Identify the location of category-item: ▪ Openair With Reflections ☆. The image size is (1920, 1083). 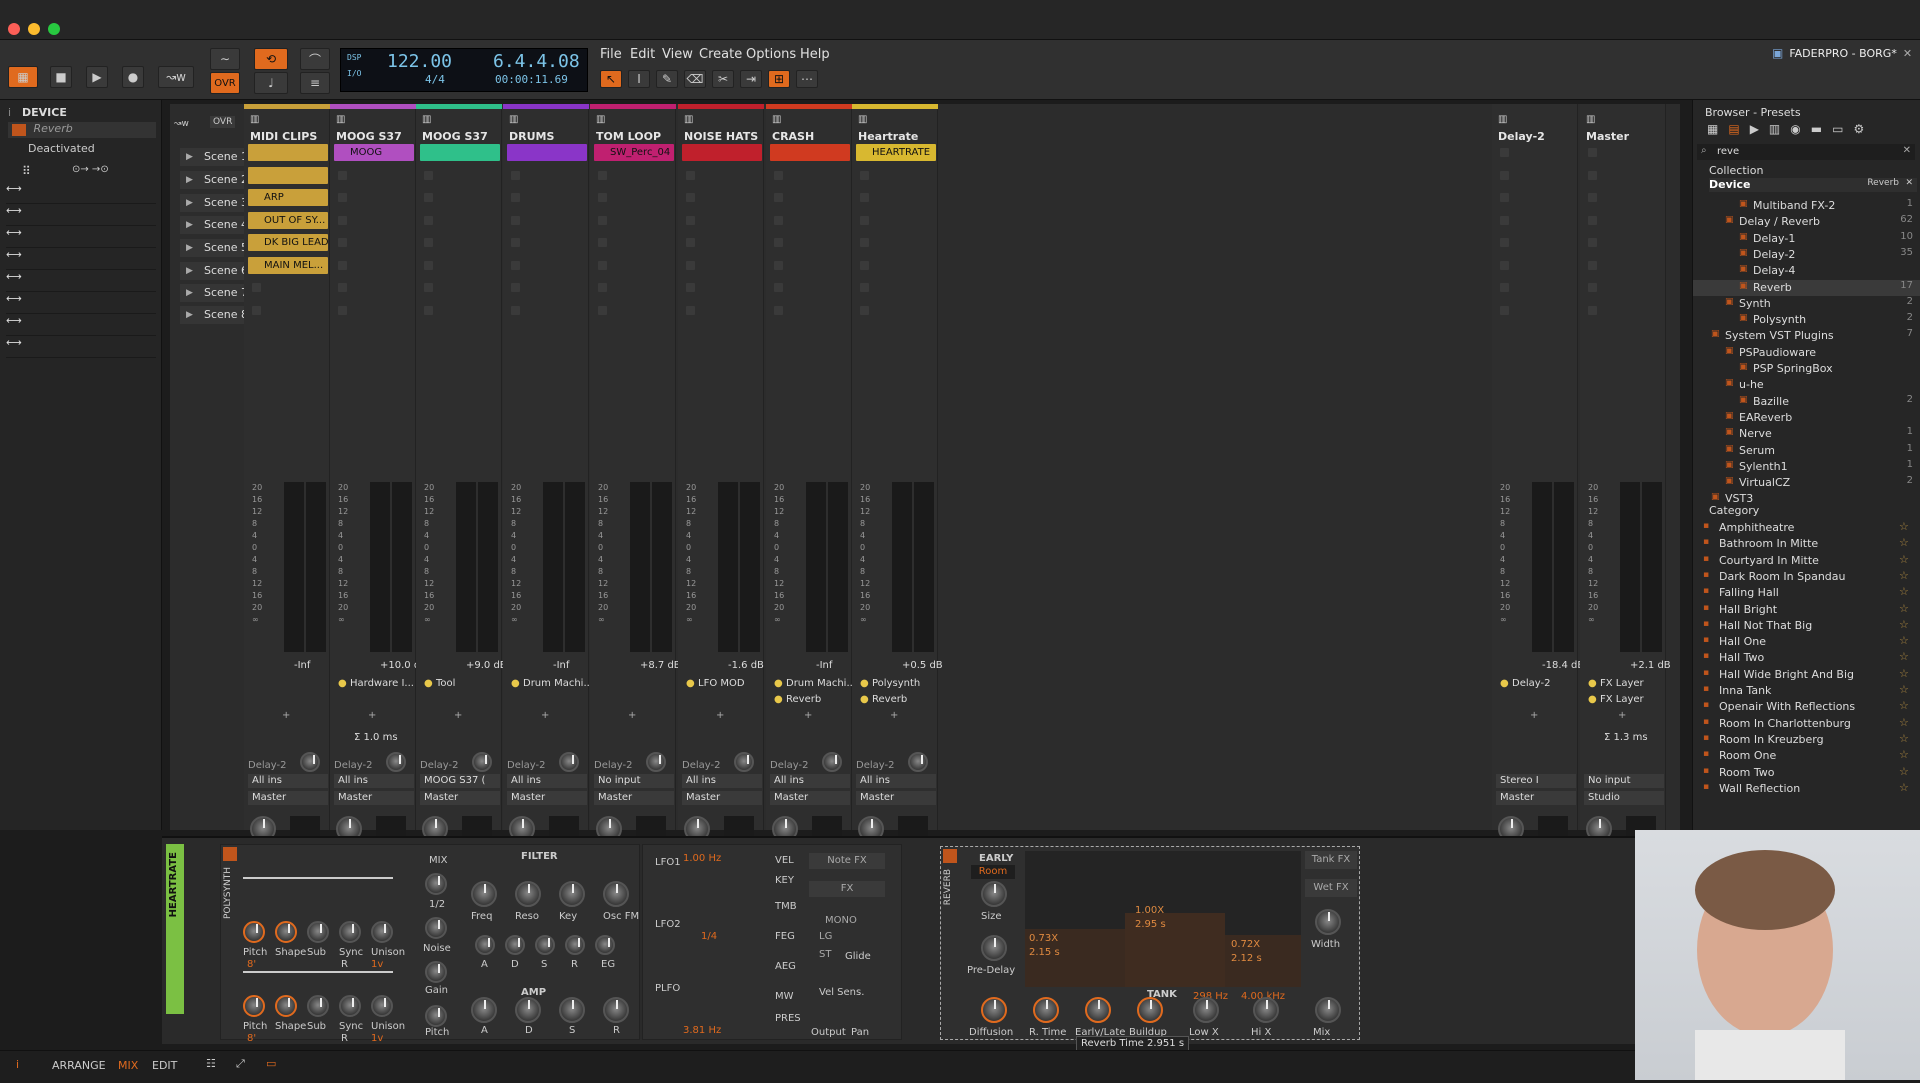
(1806, 707).